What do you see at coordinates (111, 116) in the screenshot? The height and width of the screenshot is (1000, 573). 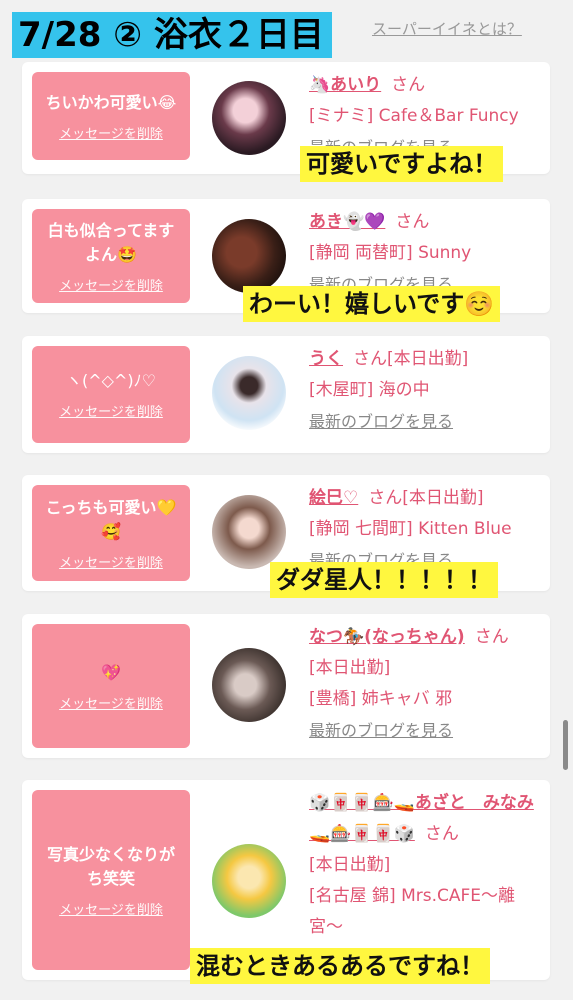 I see `message-box: ちいかわ可愛い😂 メッセージを削除` at bounding box center [111, 116].